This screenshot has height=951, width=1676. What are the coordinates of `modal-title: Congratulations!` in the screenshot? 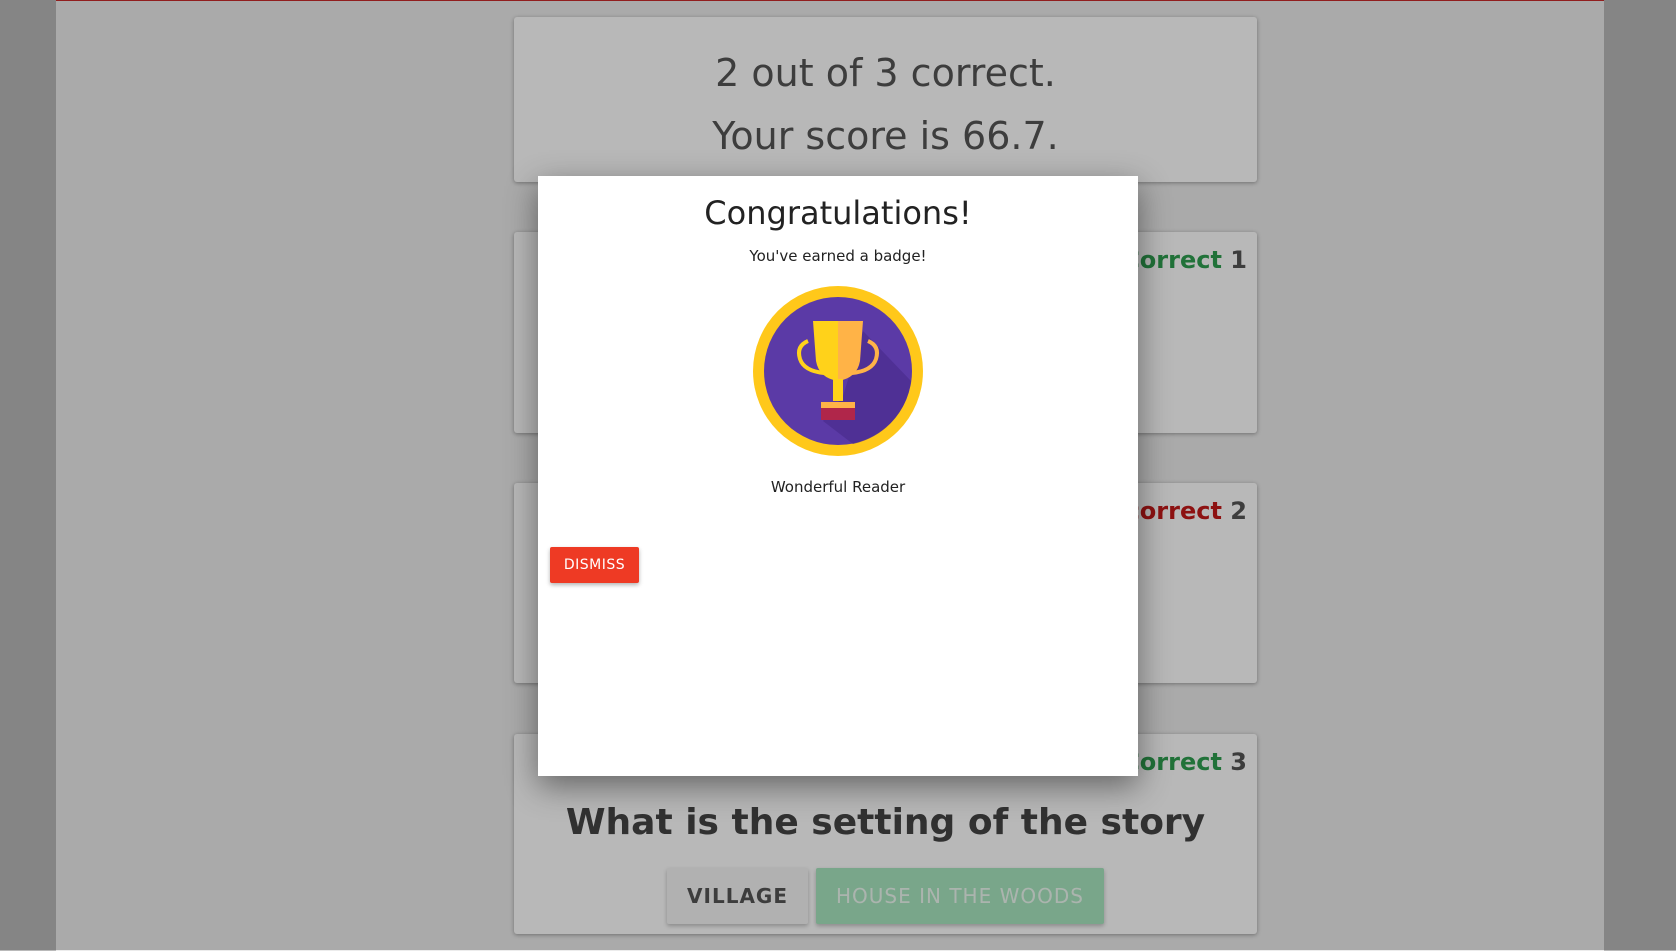 It's located at (838, 213).